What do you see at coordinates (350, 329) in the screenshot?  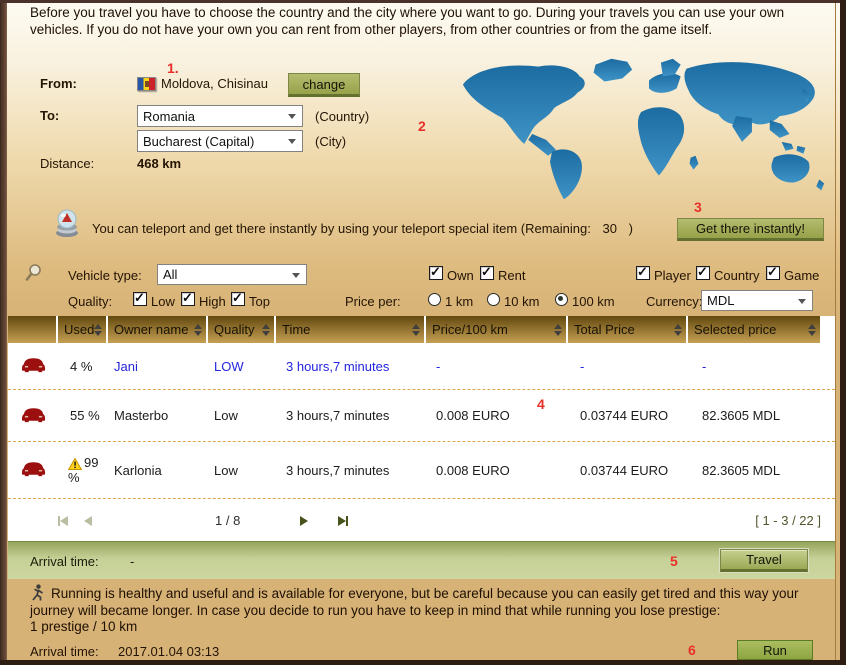 I see `header-time: Time` at bounding box center [350, 329].